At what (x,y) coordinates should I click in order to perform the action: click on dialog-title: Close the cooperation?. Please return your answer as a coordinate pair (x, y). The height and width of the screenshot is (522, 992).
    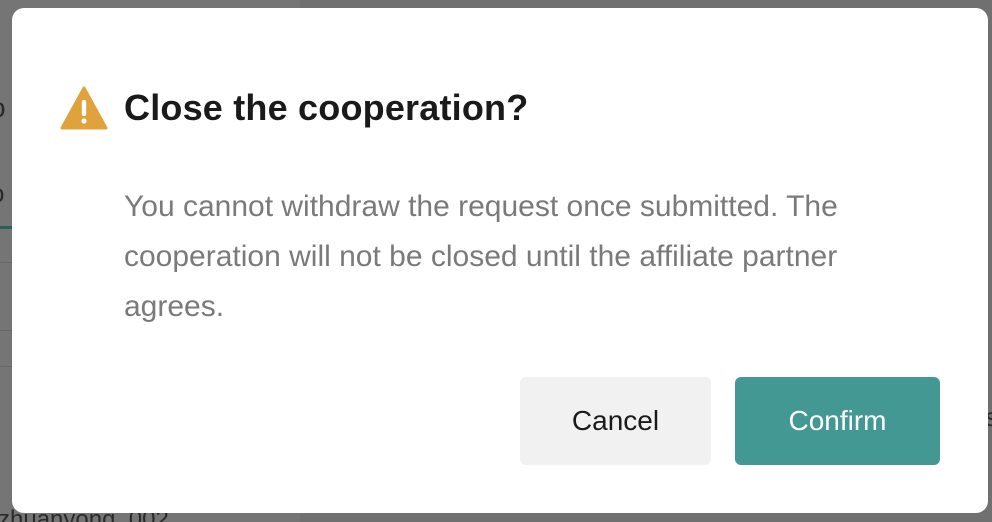
    Looking at the image, I should click on (326, 107).